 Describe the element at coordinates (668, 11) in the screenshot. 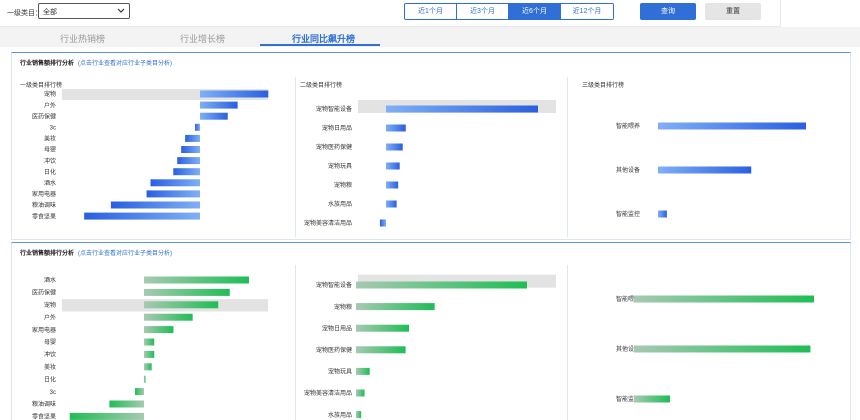

I see `query-button: 查询` at that location.